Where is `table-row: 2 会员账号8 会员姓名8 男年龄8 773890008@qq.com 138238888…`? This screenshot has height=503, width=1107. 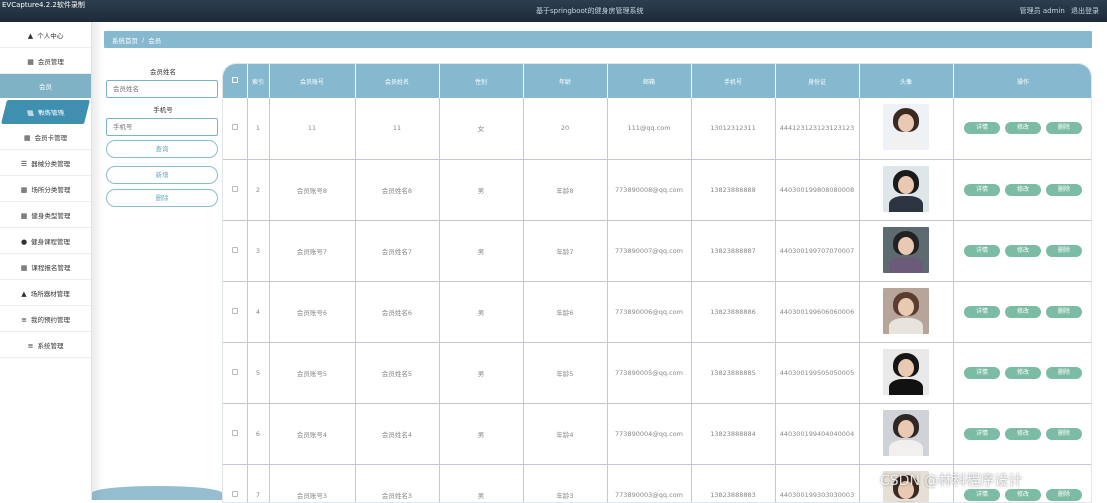
table-row: 2 会员账号8 会员姓名8 男年龄8 773890008@qq.com 138238888… is located at coordinates (657, 190).